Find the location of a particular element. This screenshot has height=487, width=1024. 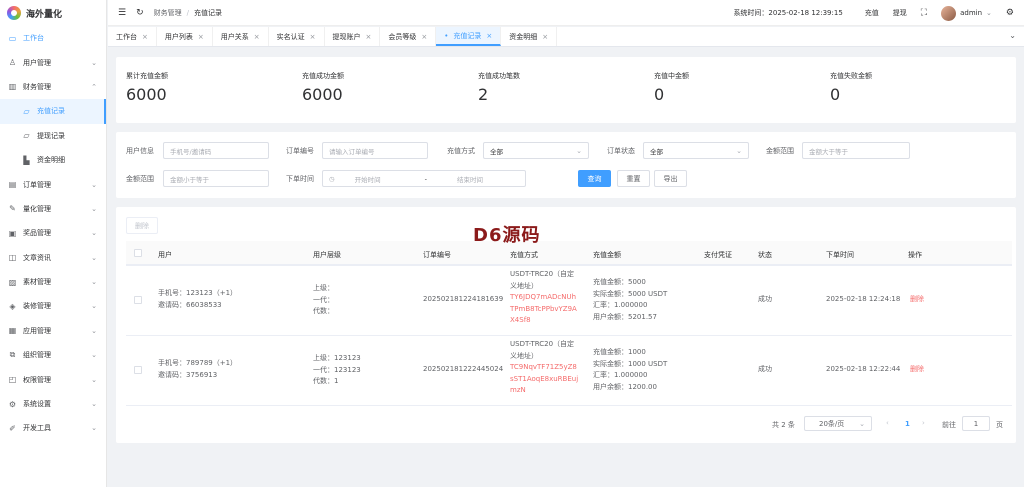

sidebar-item: ▱ 提现记录 is located at coordinates (53, 136).